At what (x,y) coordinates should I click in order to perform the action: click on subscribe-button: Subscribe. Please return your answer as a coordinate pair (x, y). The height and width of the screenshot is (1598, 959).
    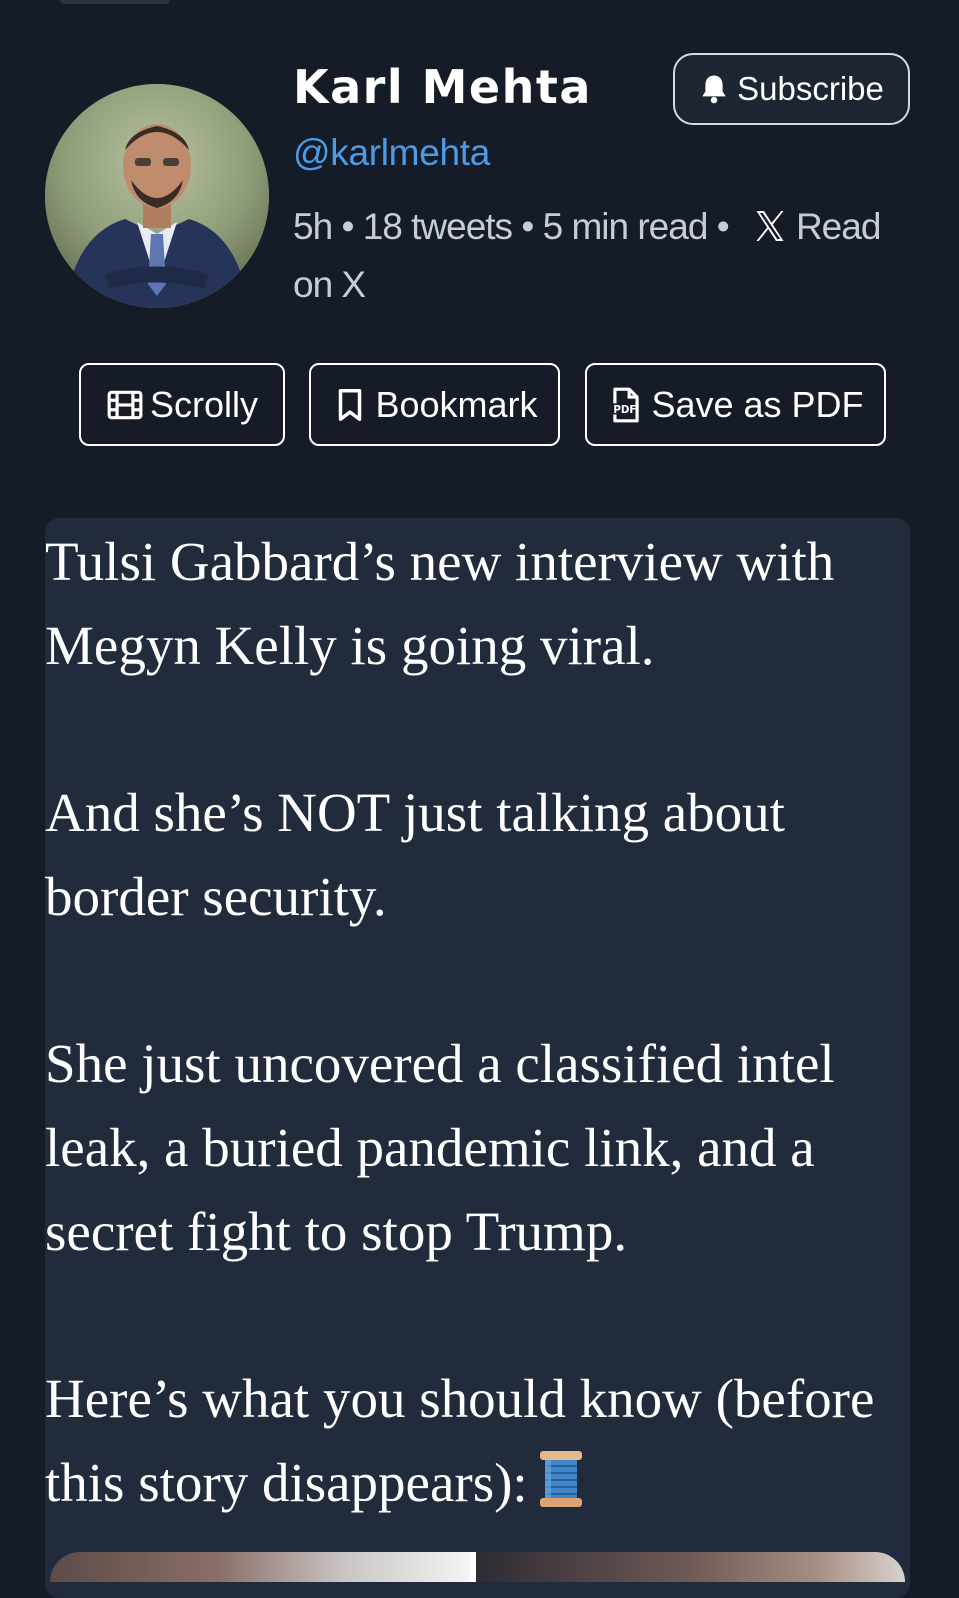
    Looking at the image, I should click on (791, 89).